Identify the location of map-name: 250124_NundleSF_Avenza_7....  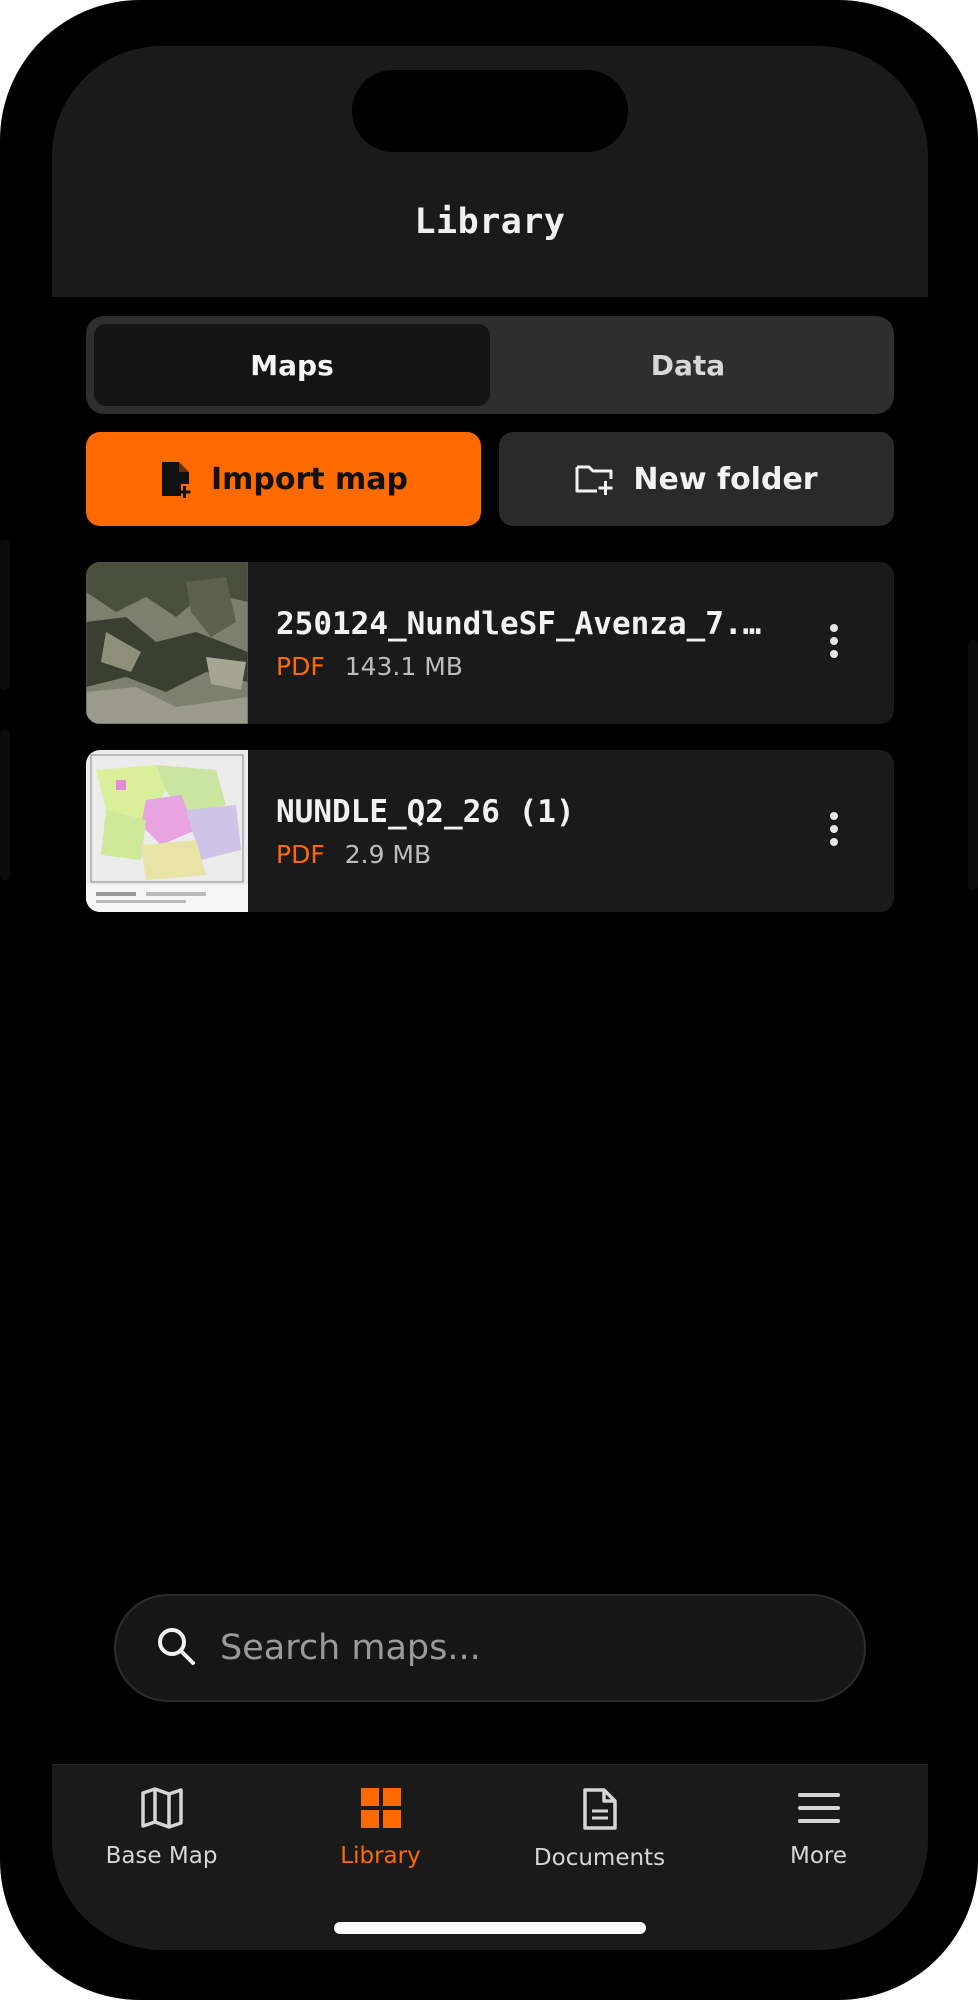
(526, 623).